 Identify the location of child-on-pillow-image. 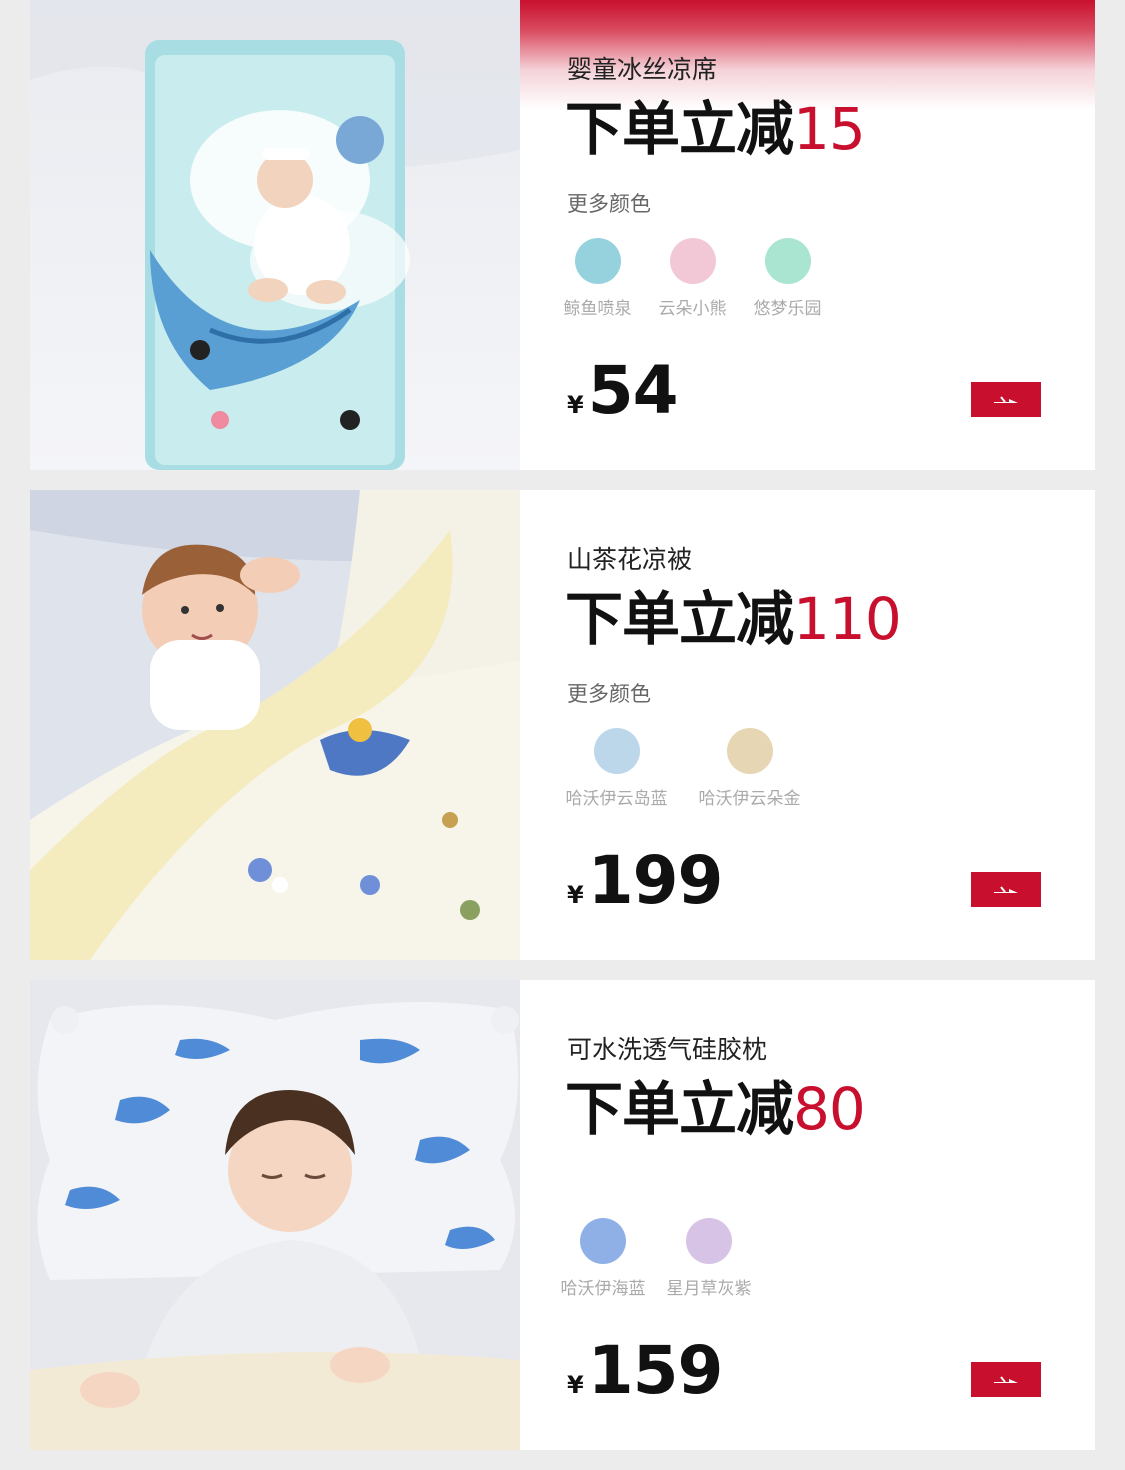
(275, 1215).